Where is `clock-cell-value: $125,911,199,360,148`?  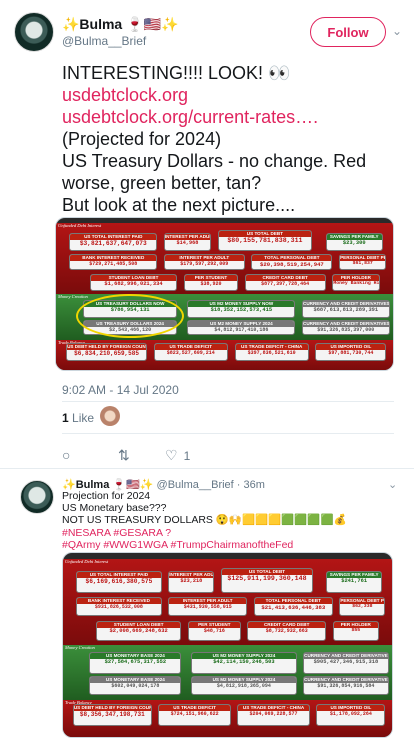 clock-cell-value: $125,911,199,360,148 is located at coordinates (267, 578).